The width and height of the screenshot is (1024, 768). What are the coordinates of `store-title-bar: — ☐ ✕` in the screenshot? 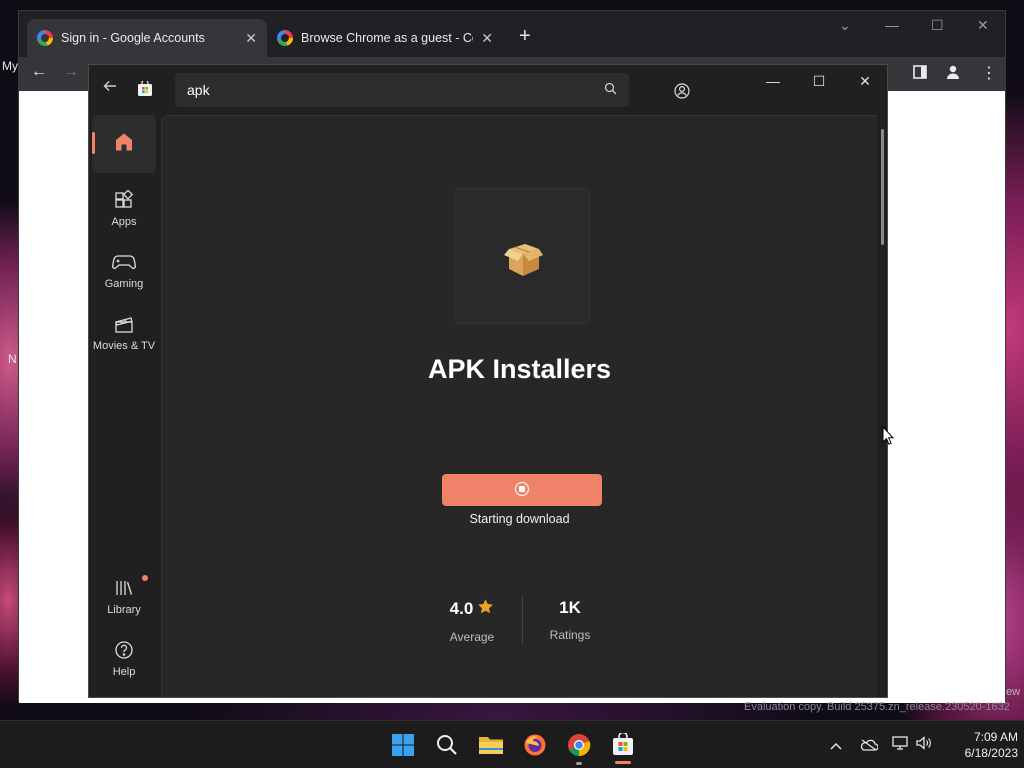 It's located at (488, 90).